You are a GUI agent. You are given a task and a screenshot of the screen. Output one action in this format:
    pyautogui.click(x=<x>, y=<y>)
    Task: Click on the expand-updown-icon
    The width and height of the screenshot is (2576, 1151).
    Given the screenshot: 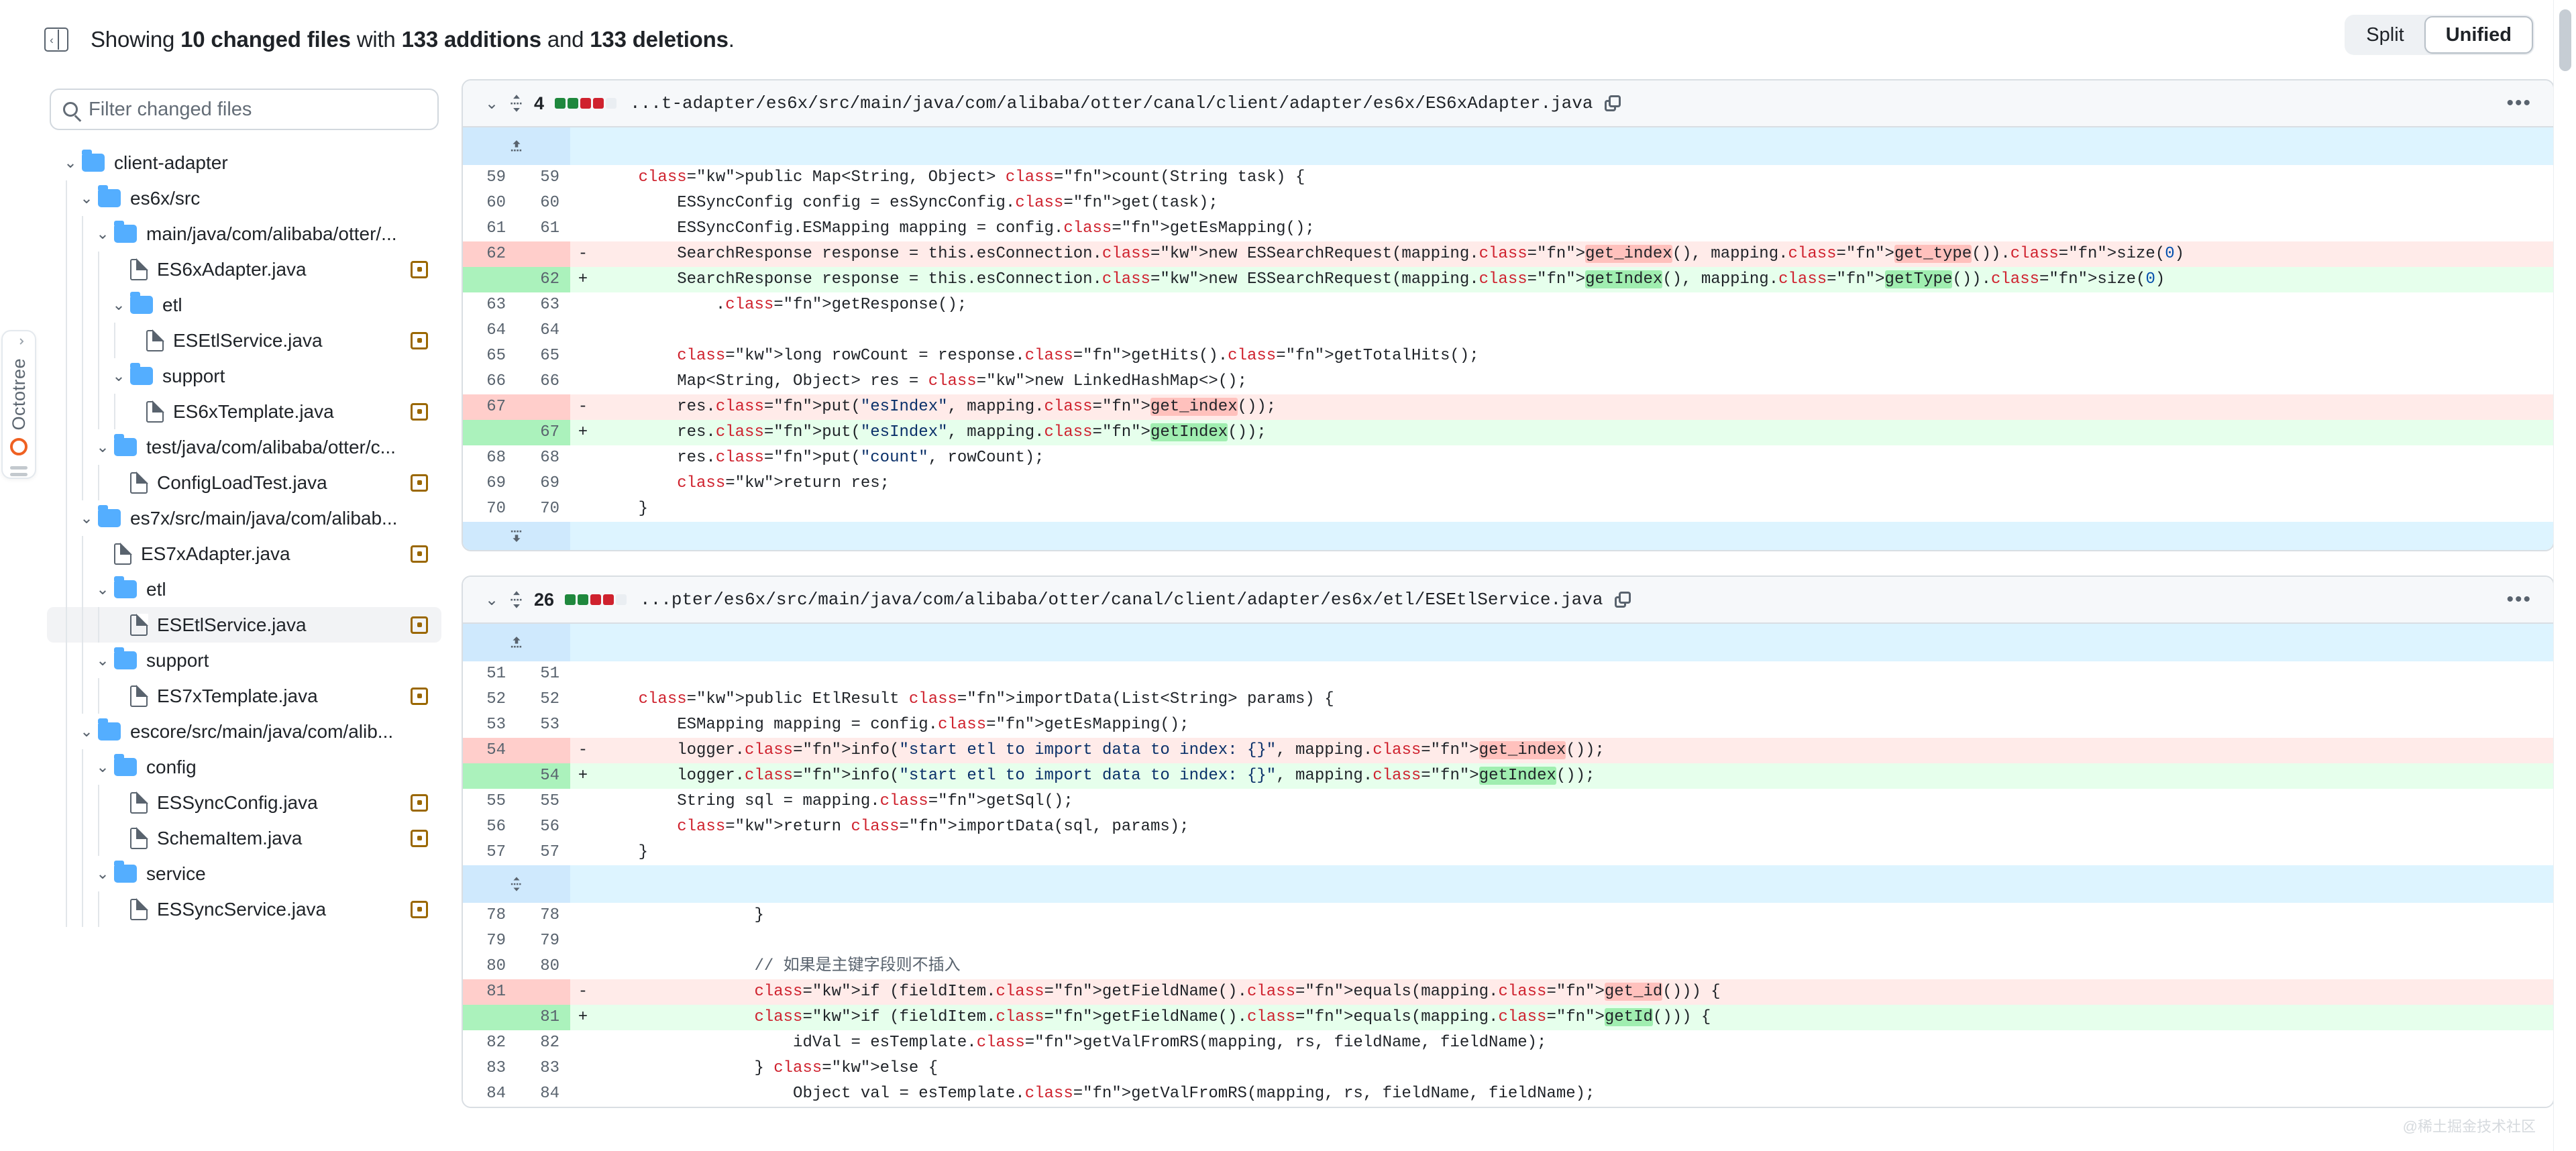 What is the action you would take?
    pyautogui.click(x=516, y=884)
    